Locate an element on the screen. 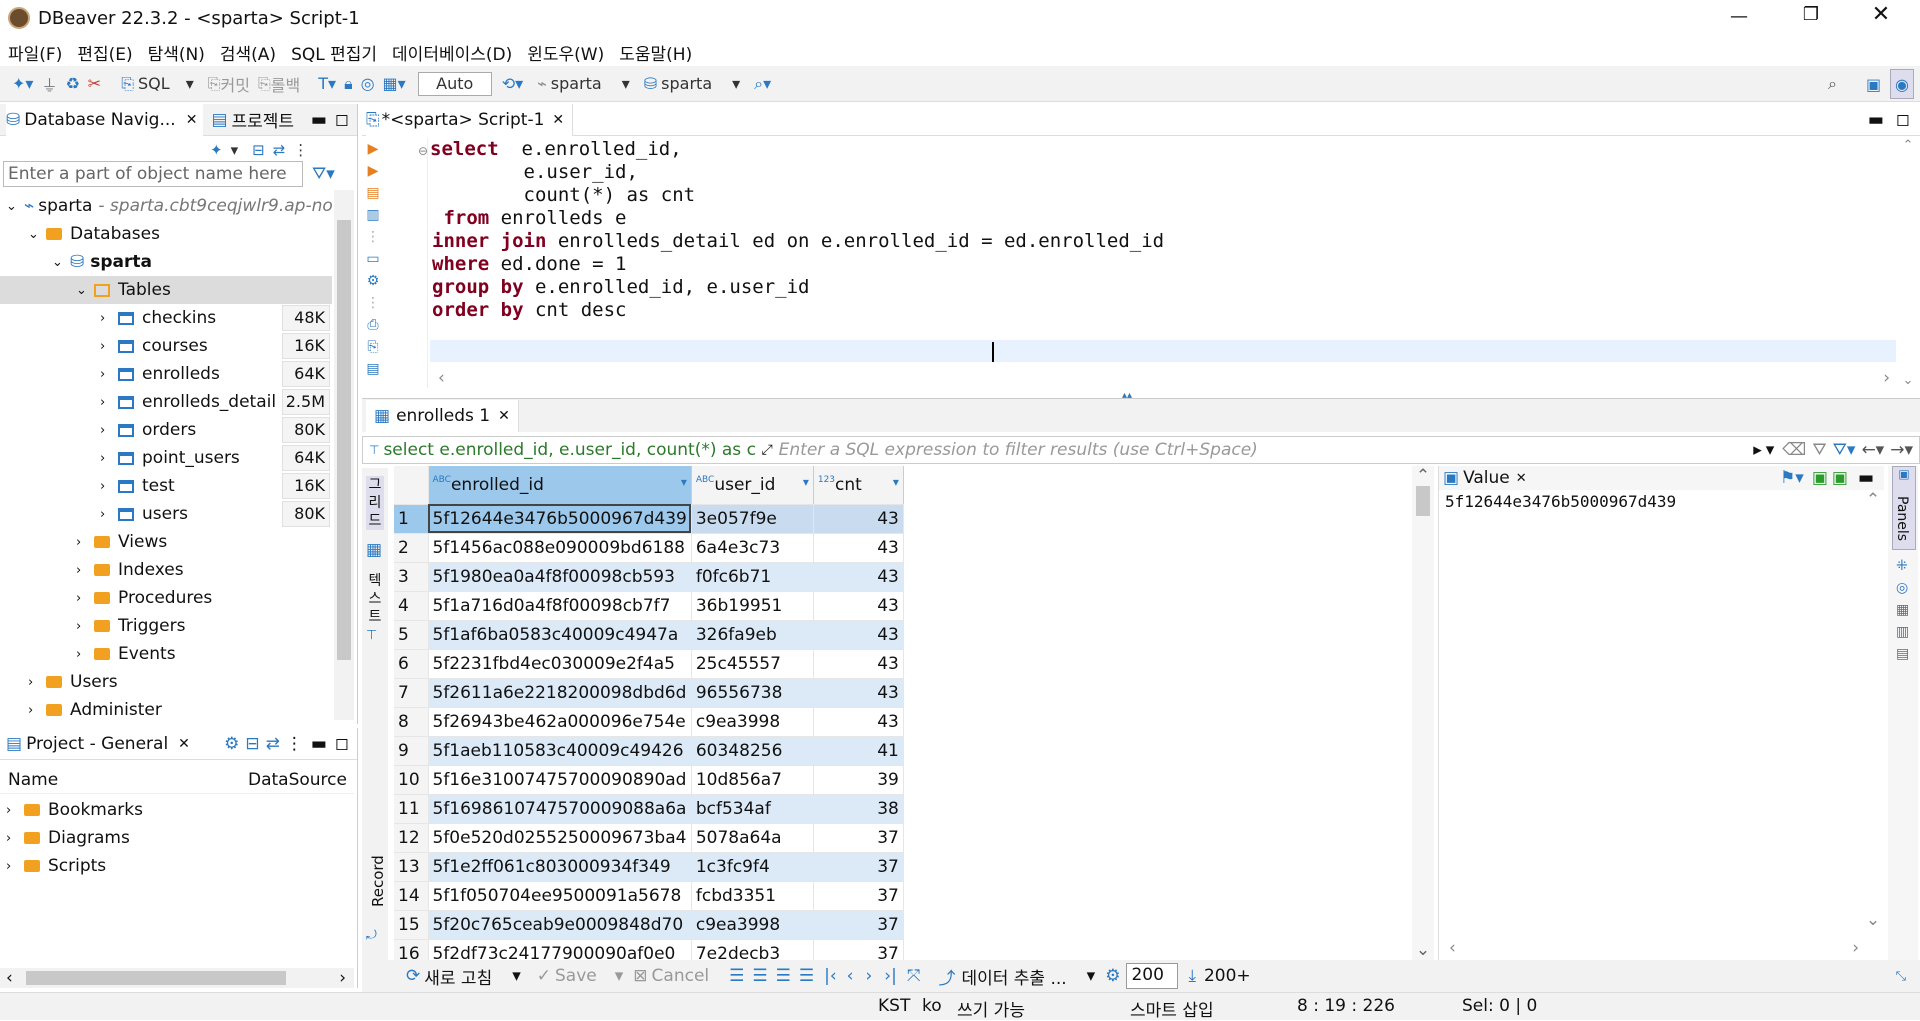  perspective-icon: ▣ is located at coordinates (1873, 84).